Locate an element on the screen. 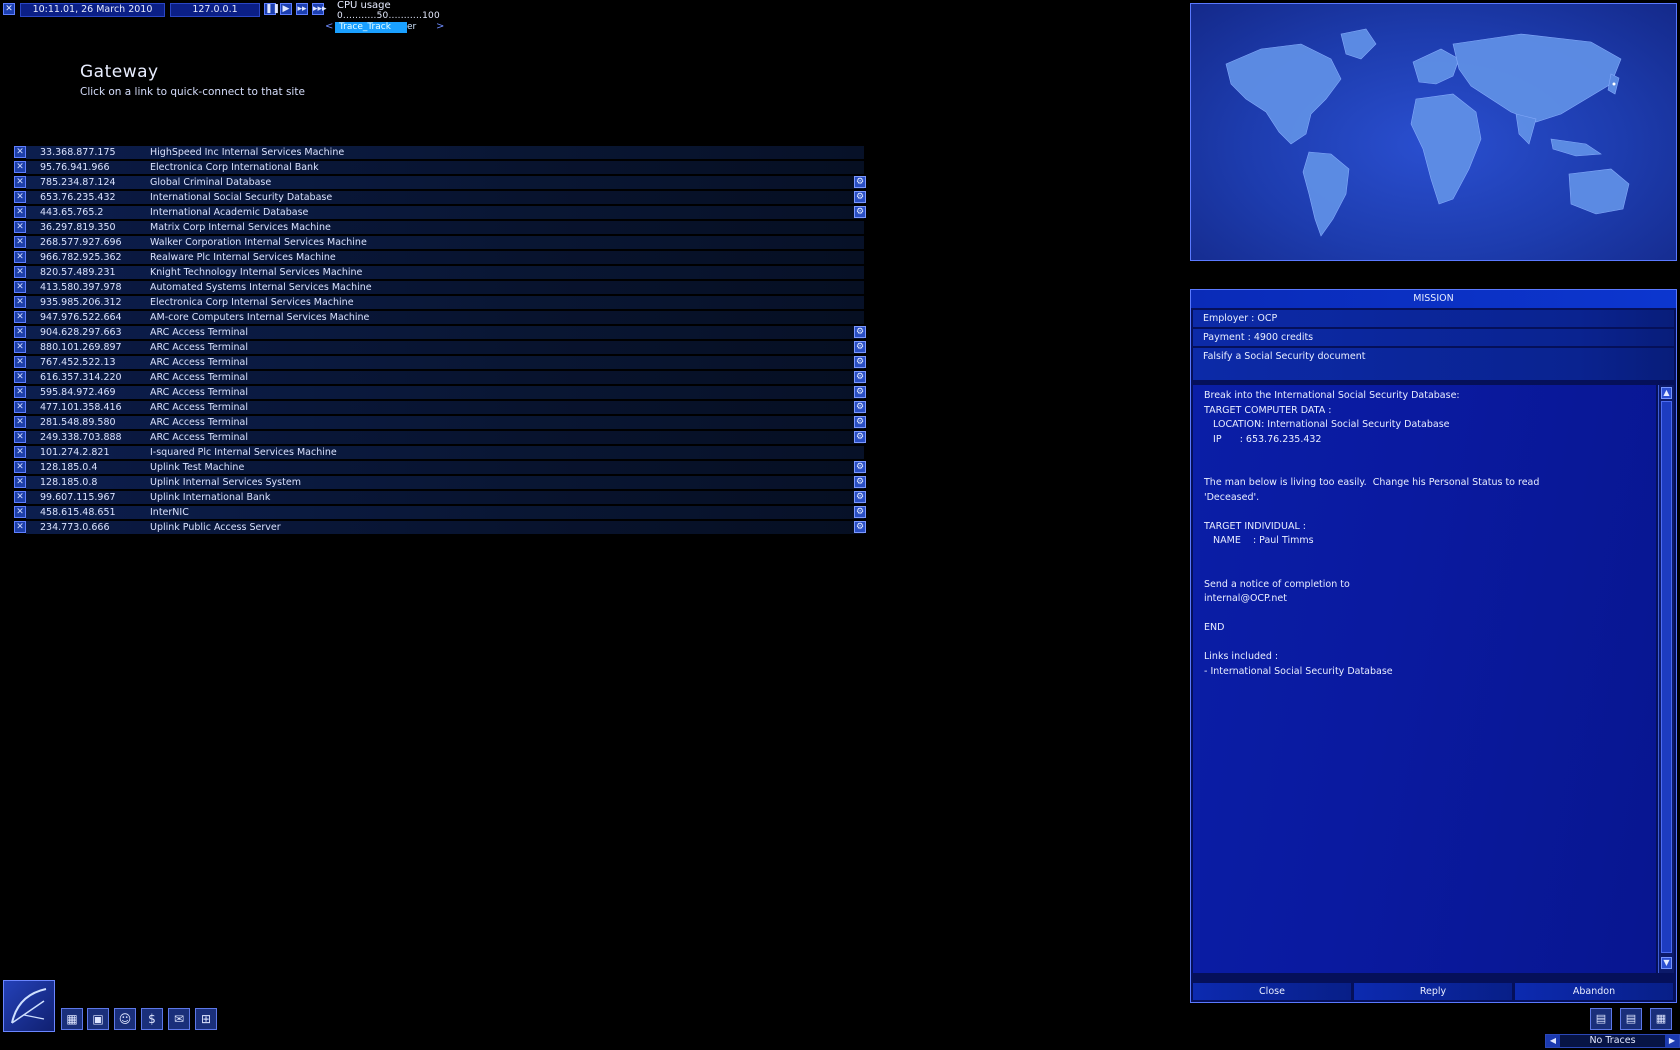  link-ip: 249.338.703.888 is located at coordinates (81, 437).